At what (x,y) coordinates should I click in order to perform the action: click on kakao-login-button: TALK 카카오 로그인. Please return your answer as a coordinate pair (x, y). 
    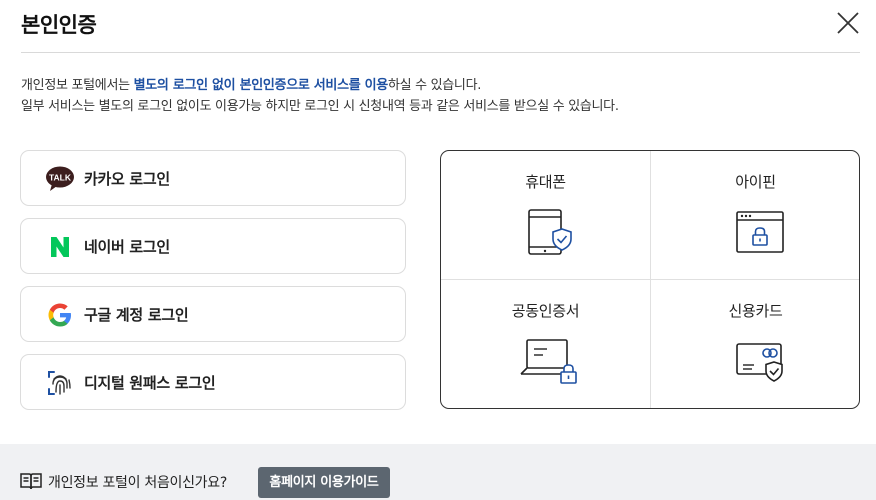
    Looking at the image, I should click on (213, 178).